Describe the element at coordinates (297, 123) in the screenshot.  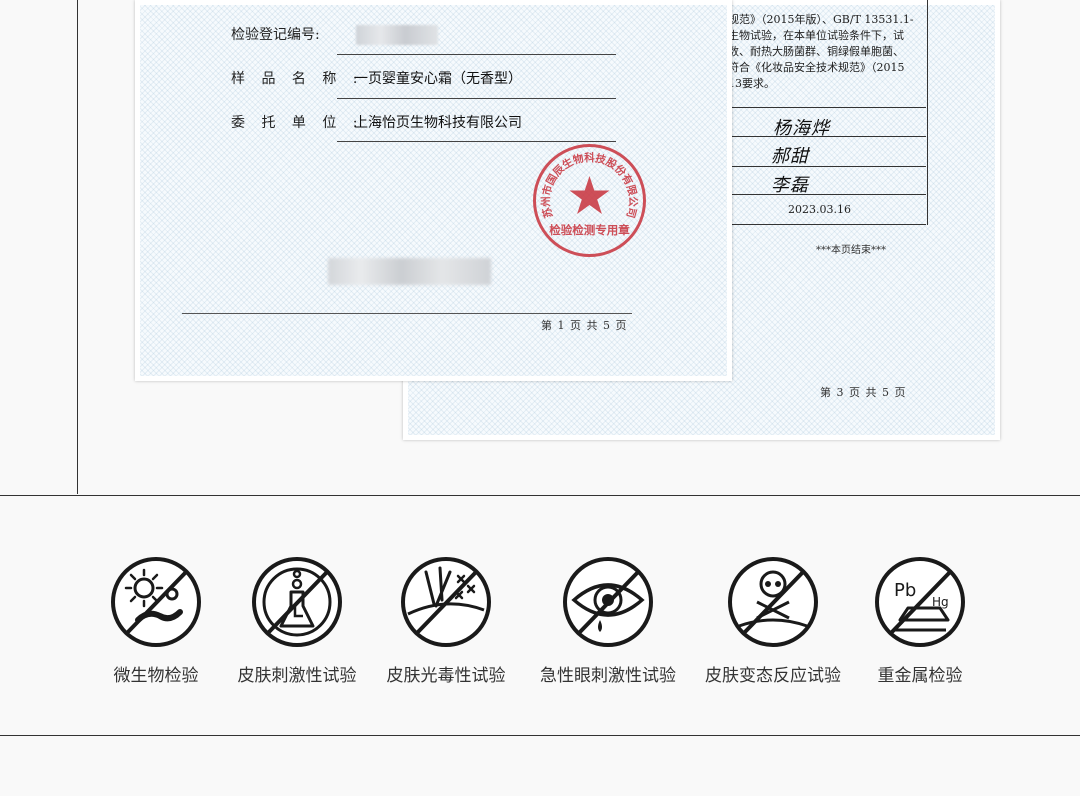
I see `client-label: 委 托 单 位 :` at that location.